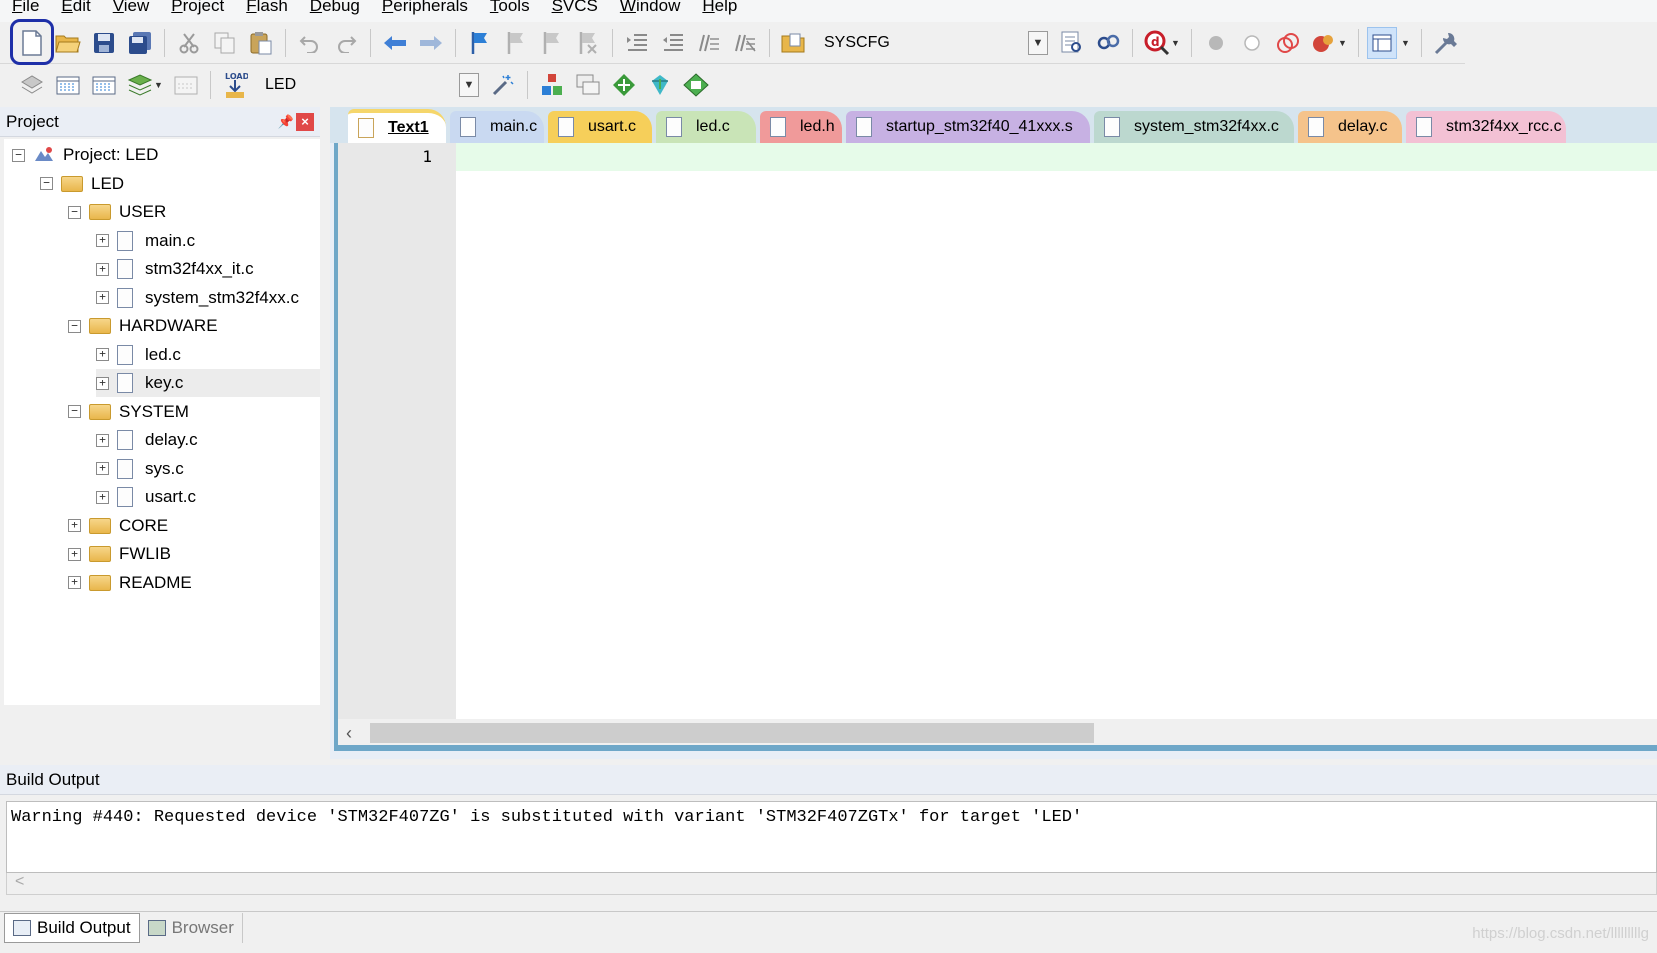 This screenshot has width=1657, height=953. I want to click on tree-file-item: + system_stm32f4xx.c, so click(197, 298).